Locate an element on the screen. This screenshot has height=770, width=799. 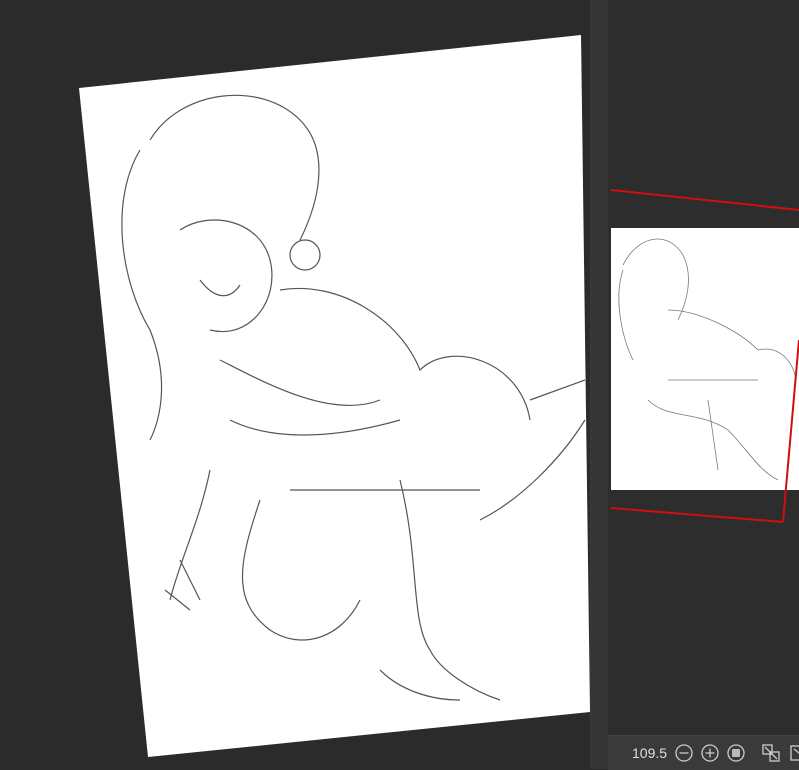
flip-icon is located at coordinates (771, 753).